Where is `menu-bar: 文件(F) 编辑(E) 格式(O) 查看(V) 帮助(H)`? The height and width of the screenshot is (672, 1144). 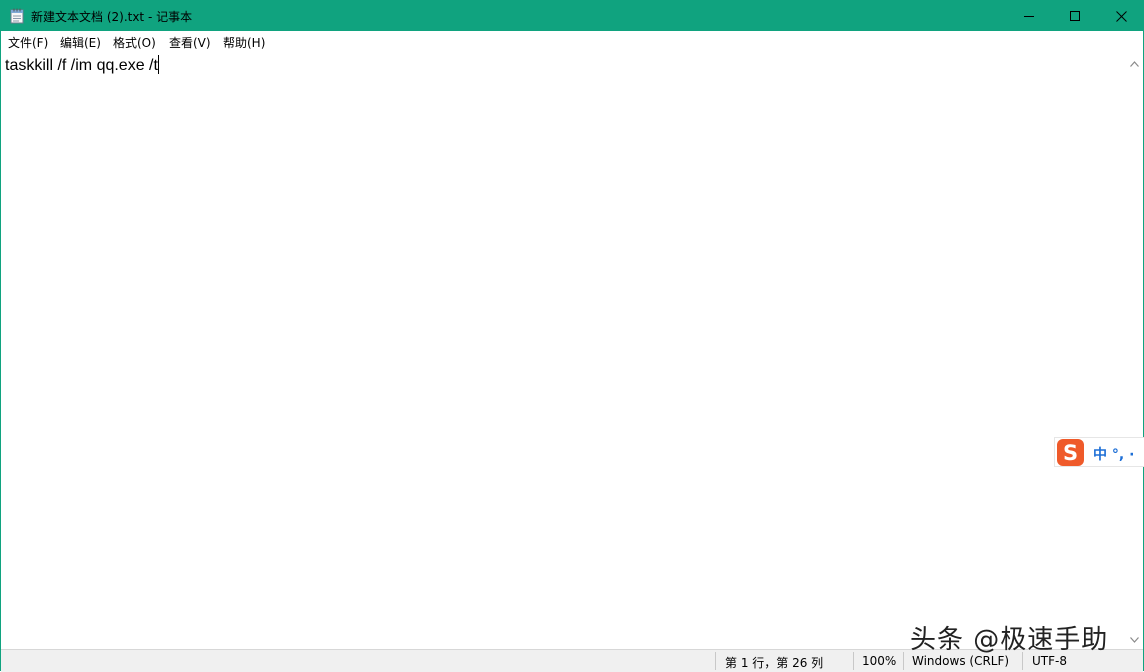 menu-bar: 文件(F) 编辑(E) 格式(O) 查看(V) 帮助(H) is located at coordinates (572, 41).